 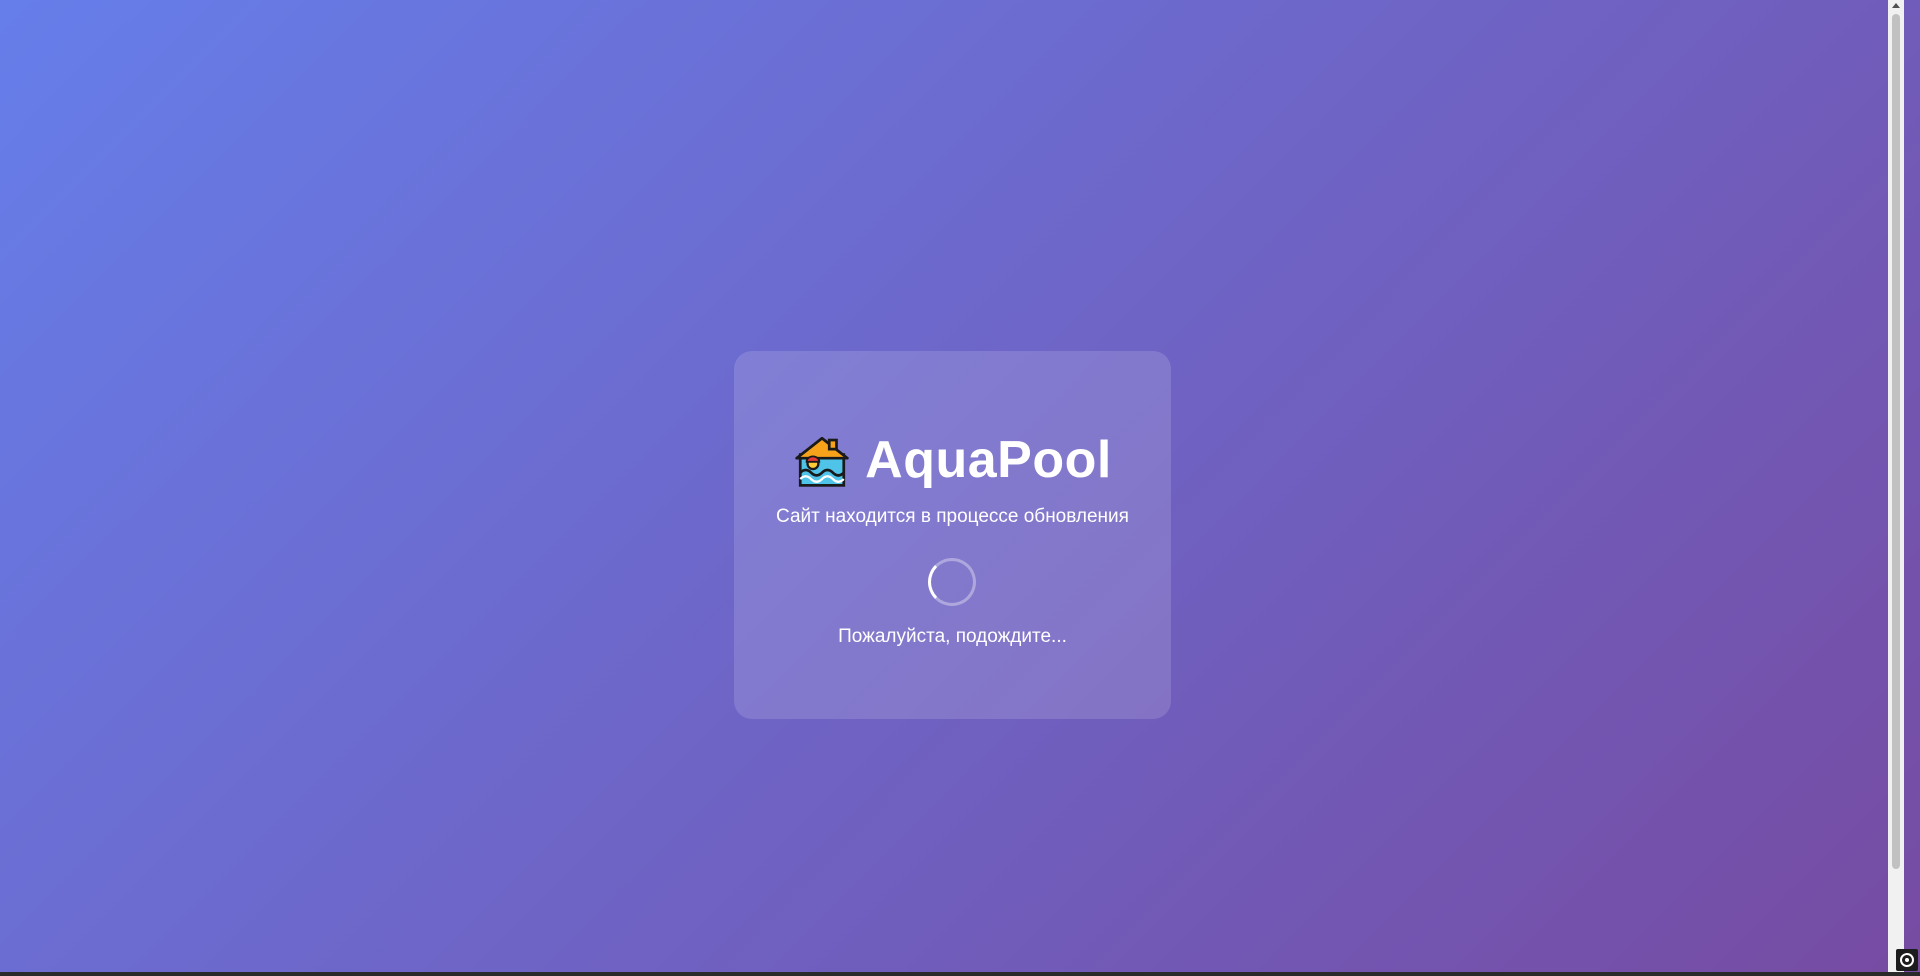 I want to click on house-pool-icon, so click(x=822, y=461).